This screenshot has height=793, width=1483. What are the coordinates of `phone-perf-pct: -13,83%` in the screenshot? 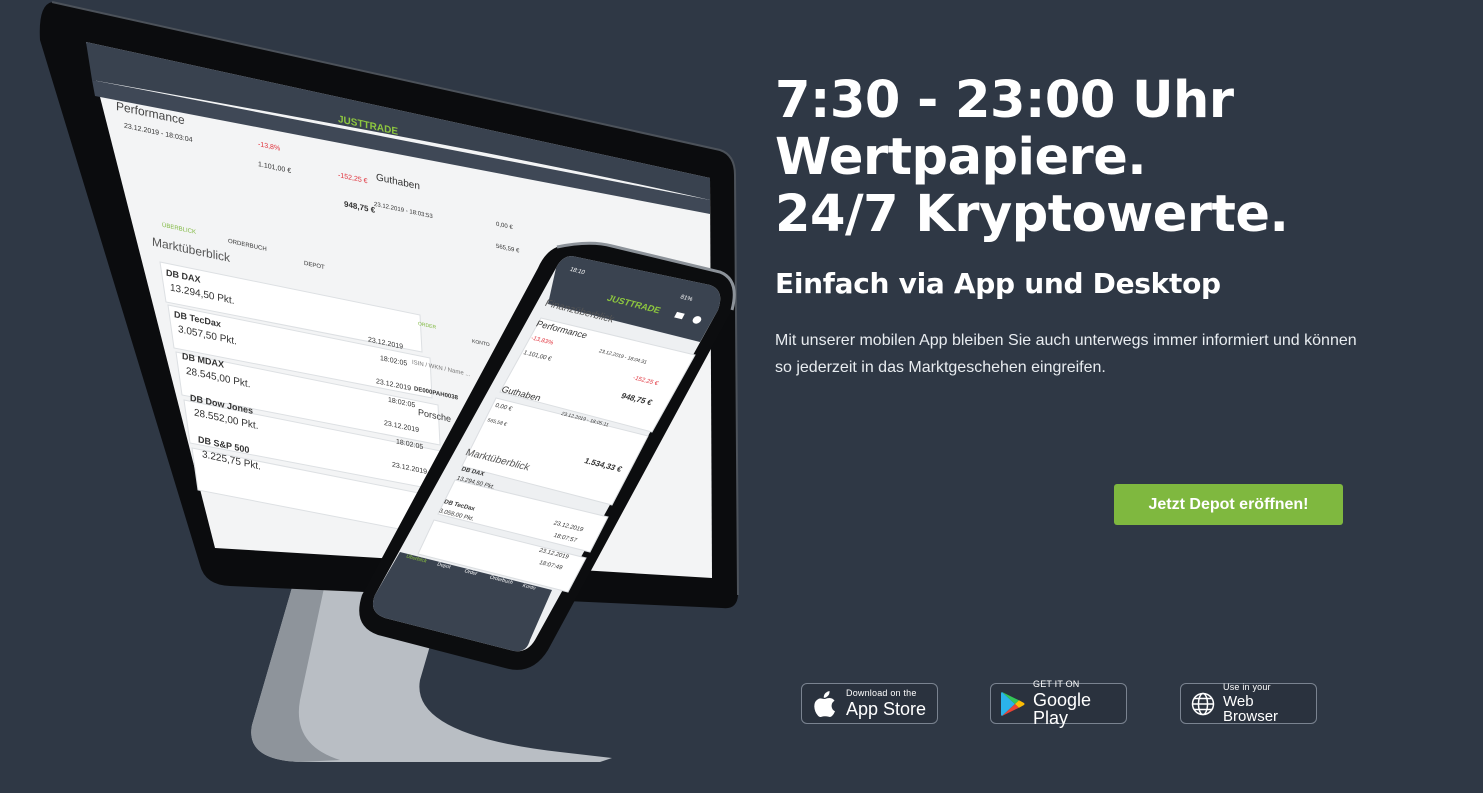 It's located at (542, 341).